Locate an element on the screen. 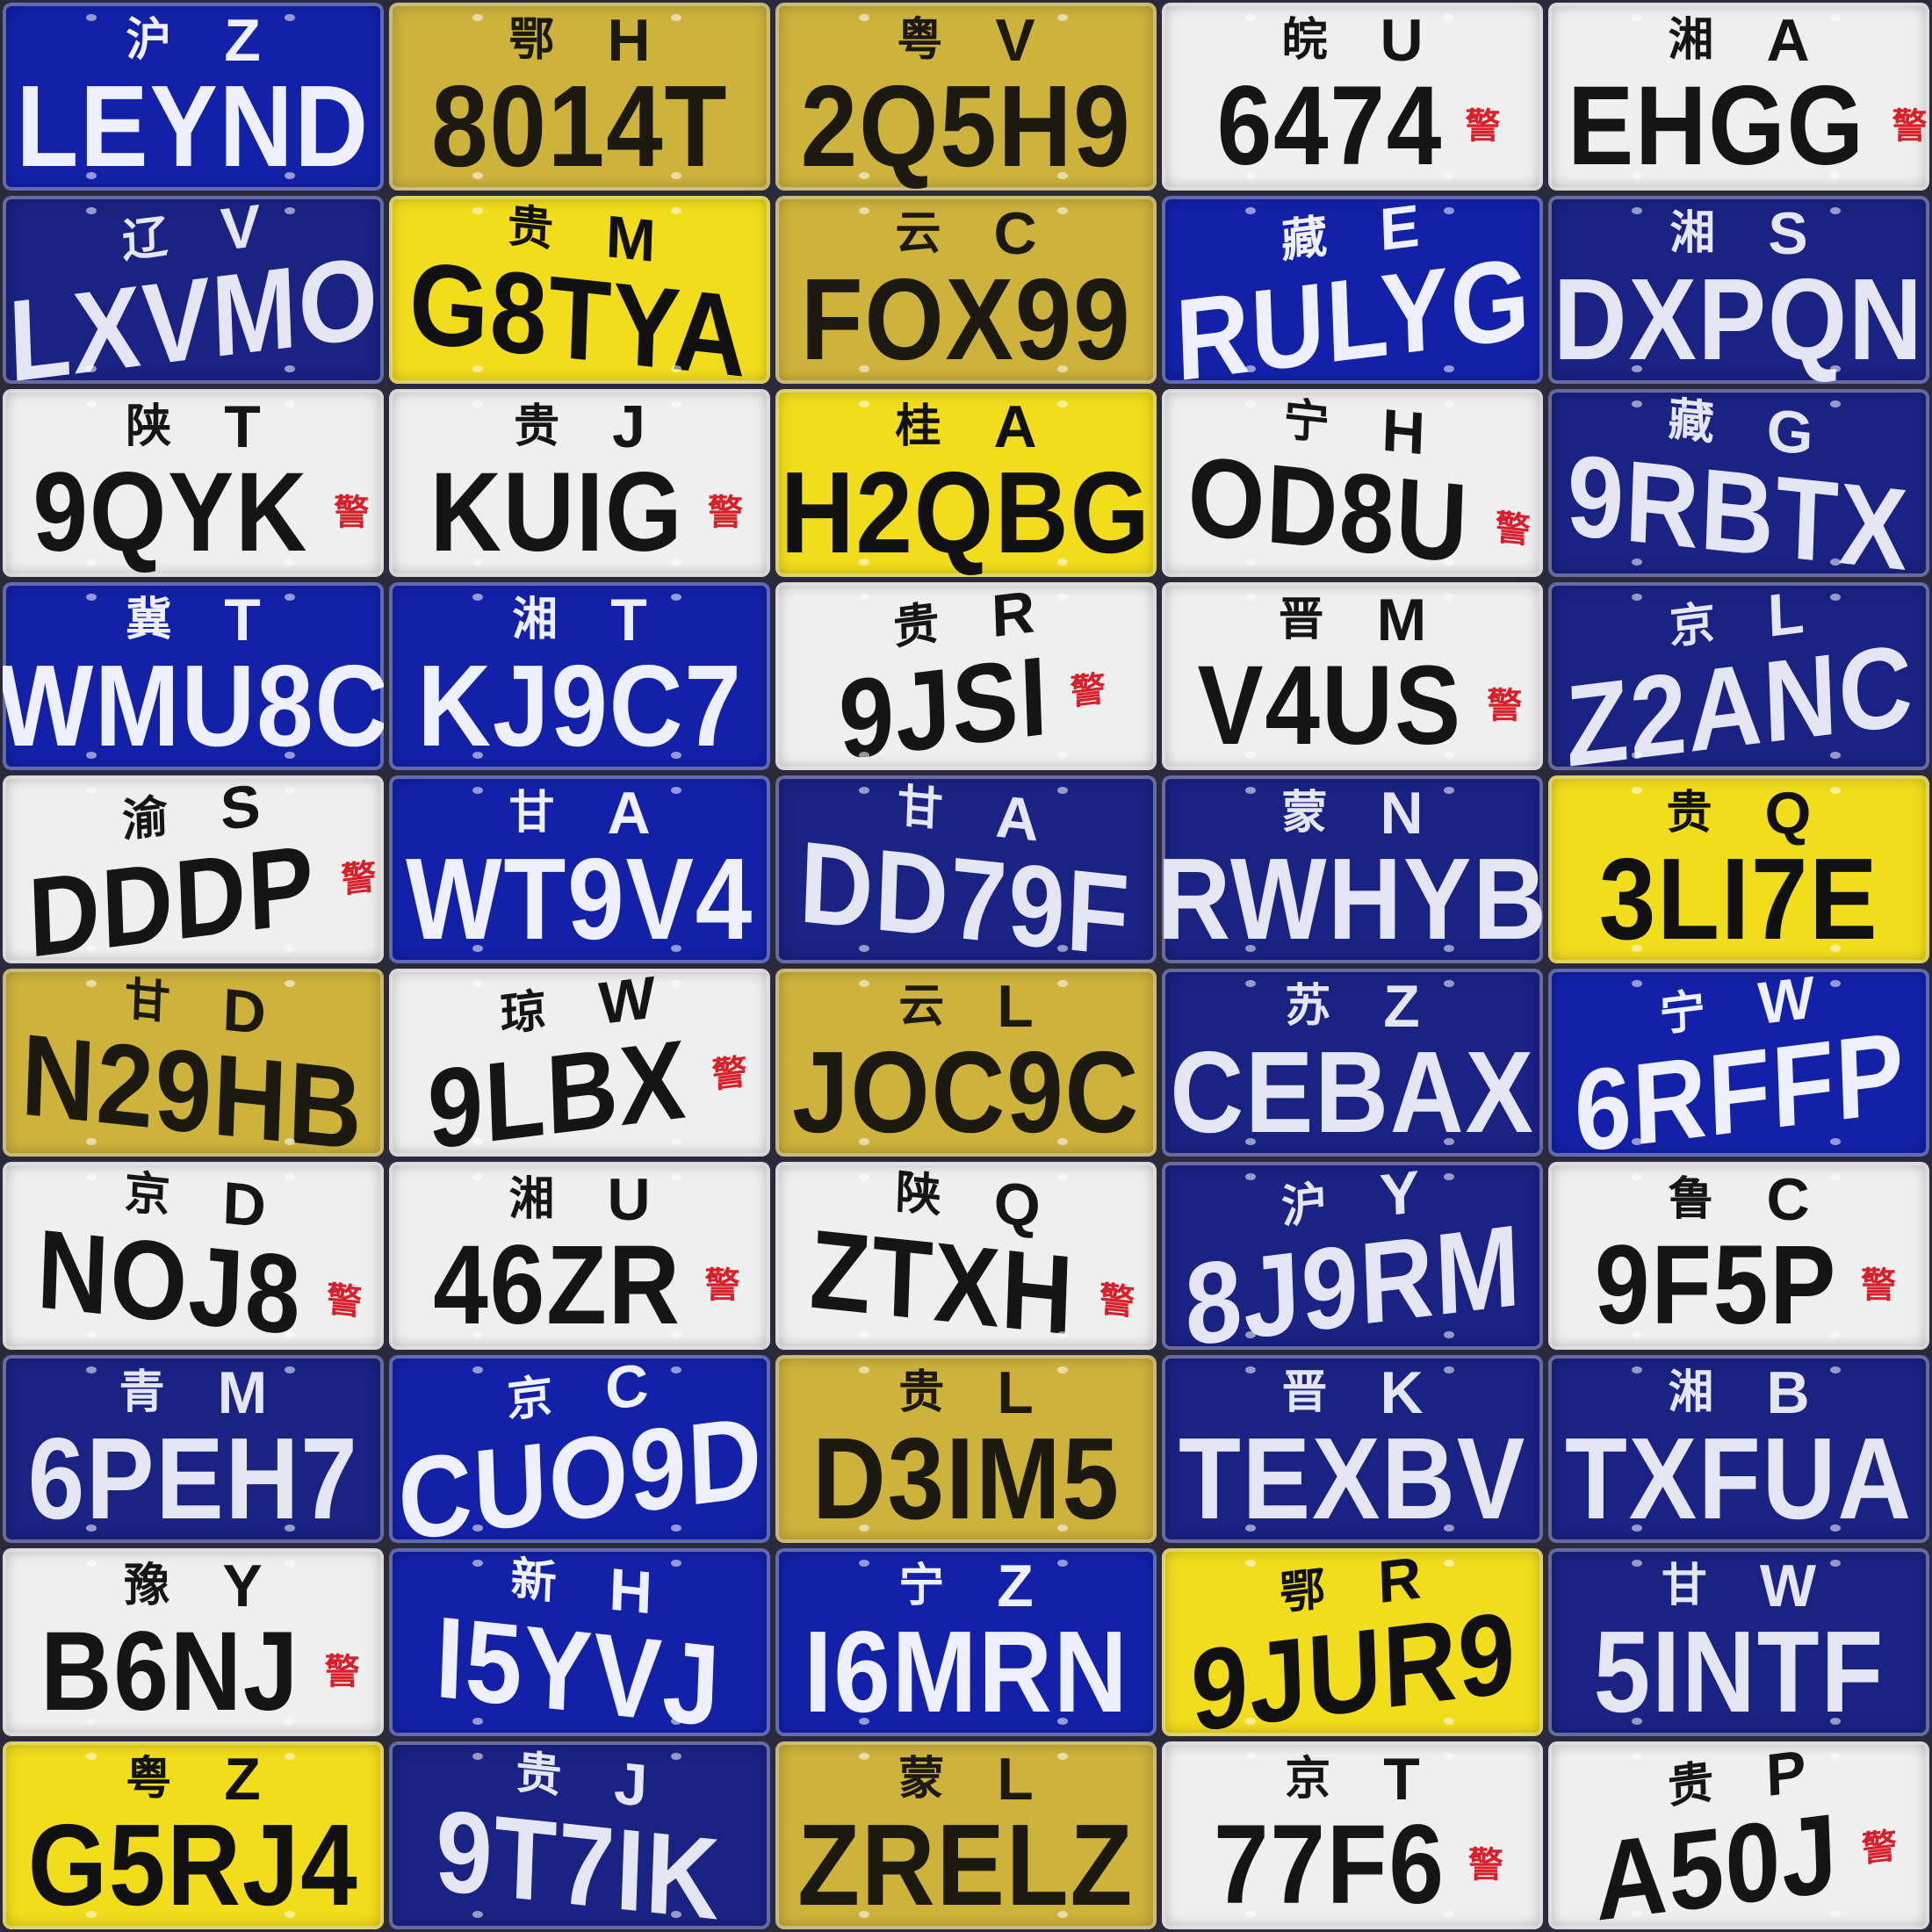 This screenshot has height=1932, width=1932. plate-city-code: M is located at coordinates (1402, 620).